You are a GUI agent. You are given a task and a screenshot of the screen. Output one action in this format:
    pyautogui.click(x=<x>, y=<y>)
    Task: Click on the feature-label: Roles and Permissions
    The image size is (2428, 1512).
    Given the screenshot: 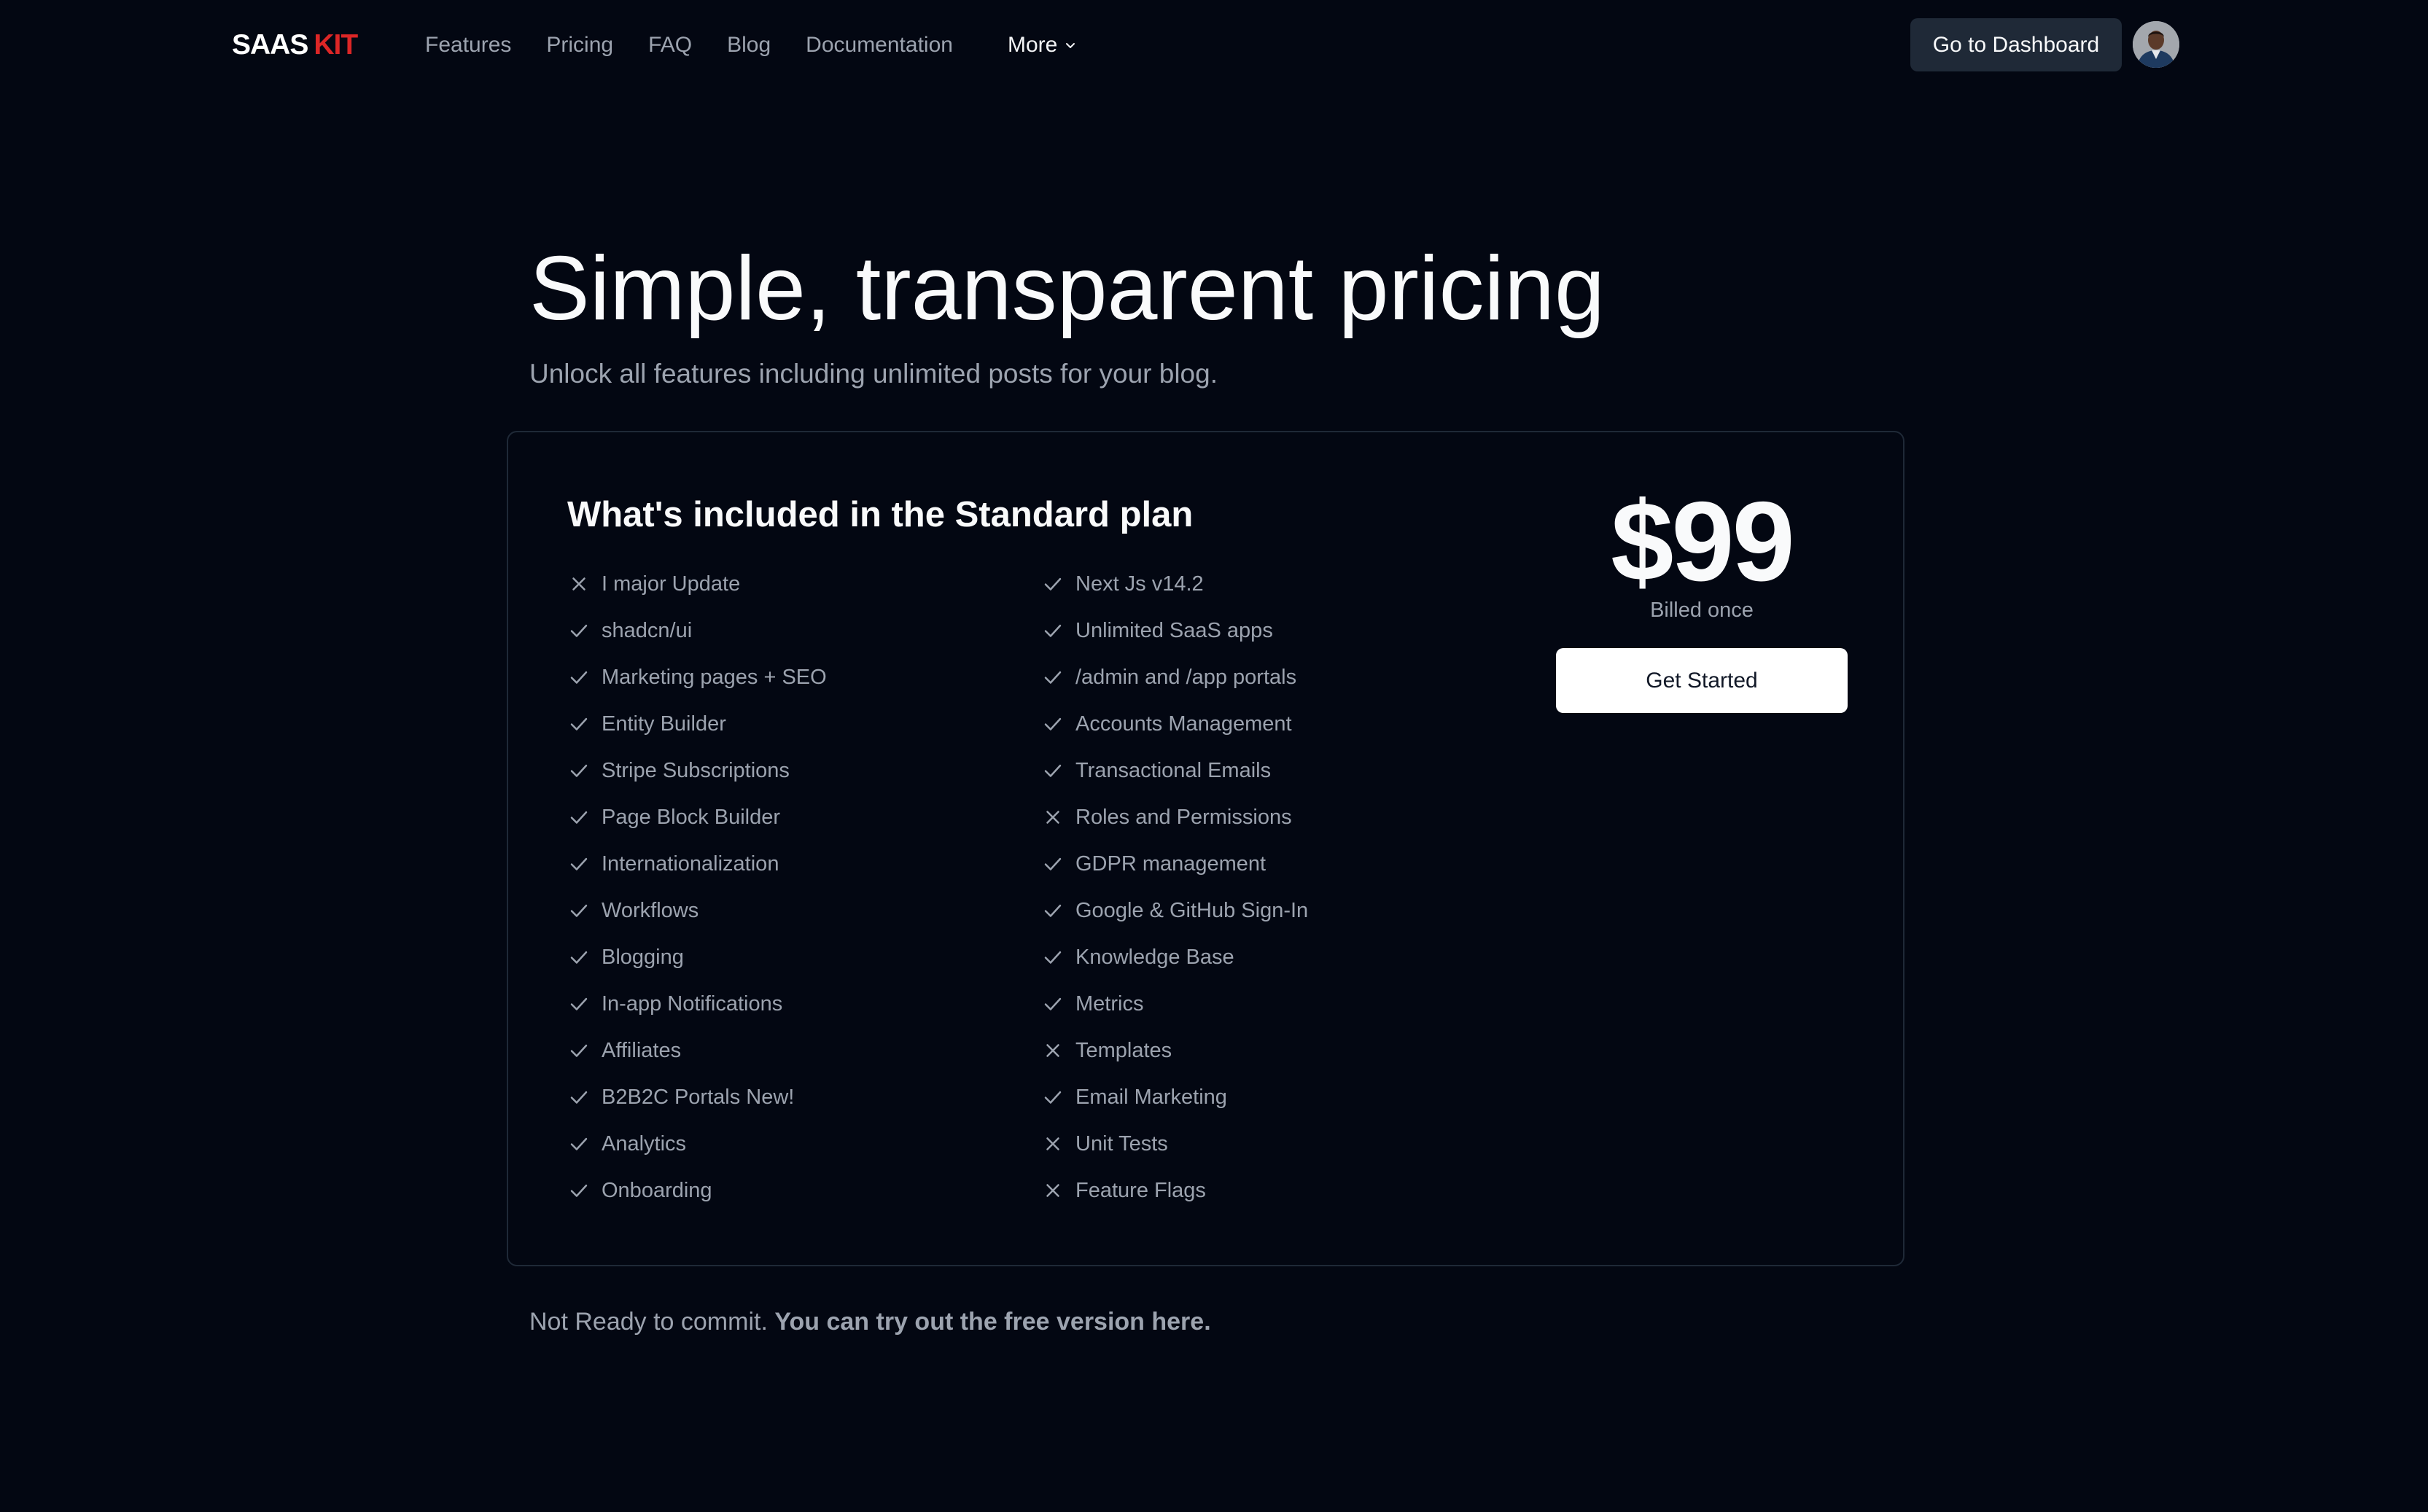 What is the action you would take?
    pyautogui.click(x=1183, y=817)
    